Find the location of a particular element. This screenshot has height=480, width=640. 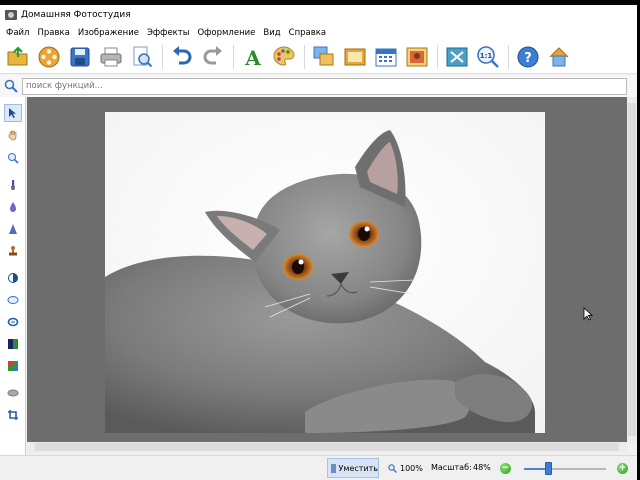

fit-window-icon is located at coordinates (457, 56).